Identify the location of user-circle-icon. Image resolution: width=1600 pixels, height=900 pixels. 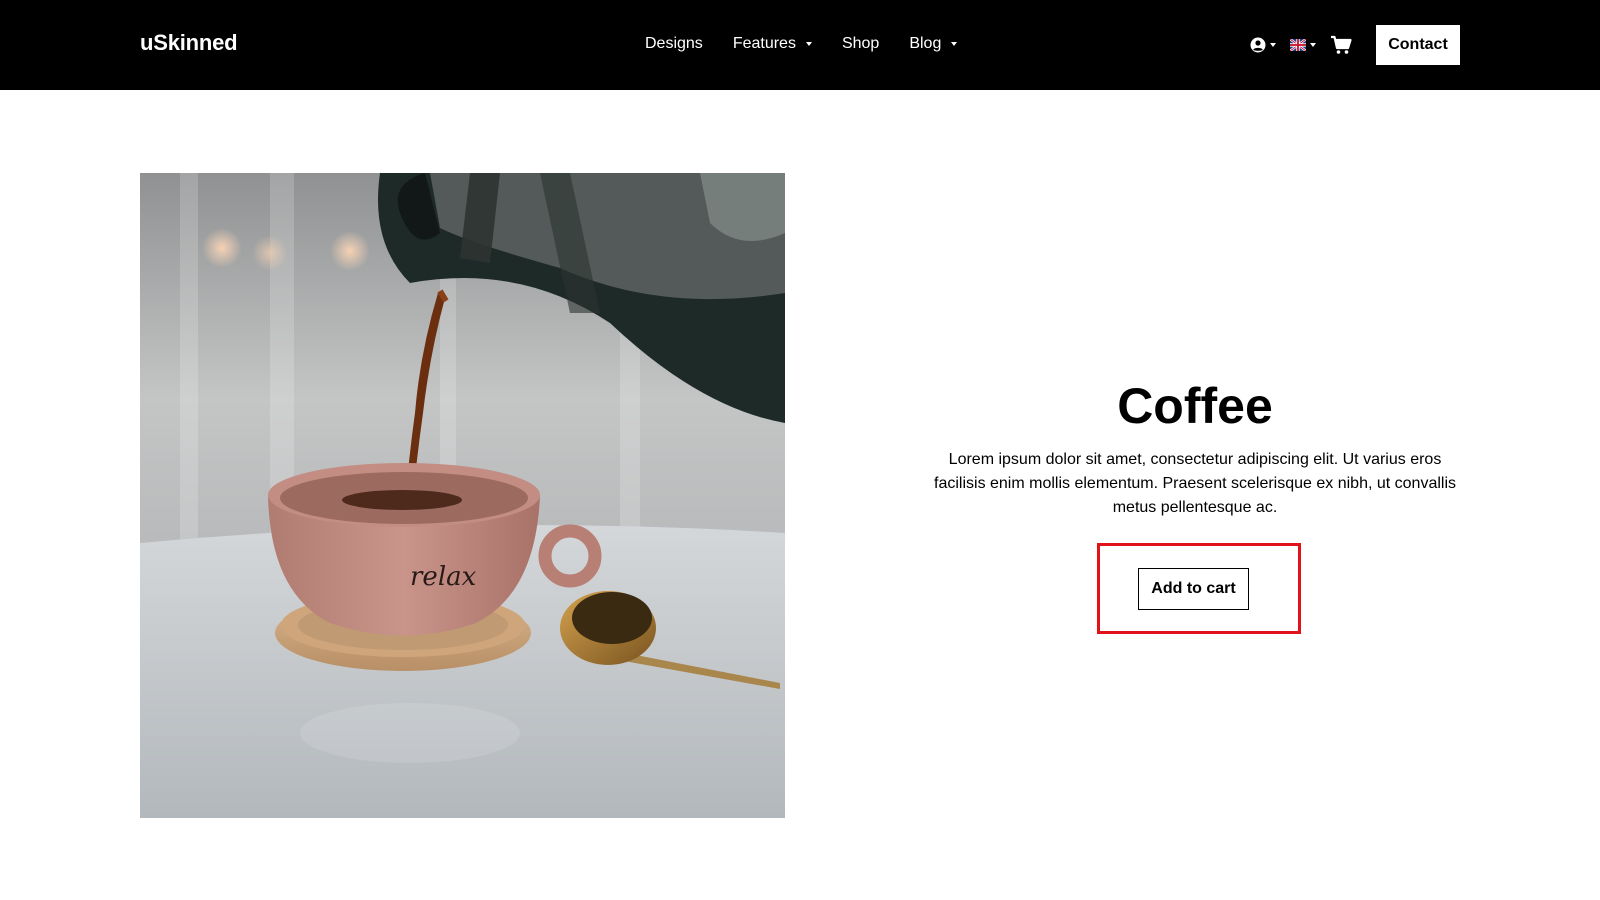
(1258, 45).